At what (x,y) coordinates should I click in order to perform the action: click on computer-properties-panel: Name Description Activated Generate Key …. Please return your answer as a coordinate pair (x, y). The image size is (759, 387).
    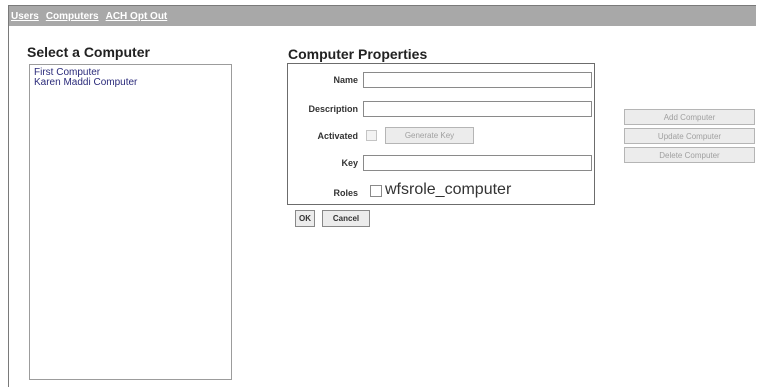
    Looking at the image, I should click on (441, 134).